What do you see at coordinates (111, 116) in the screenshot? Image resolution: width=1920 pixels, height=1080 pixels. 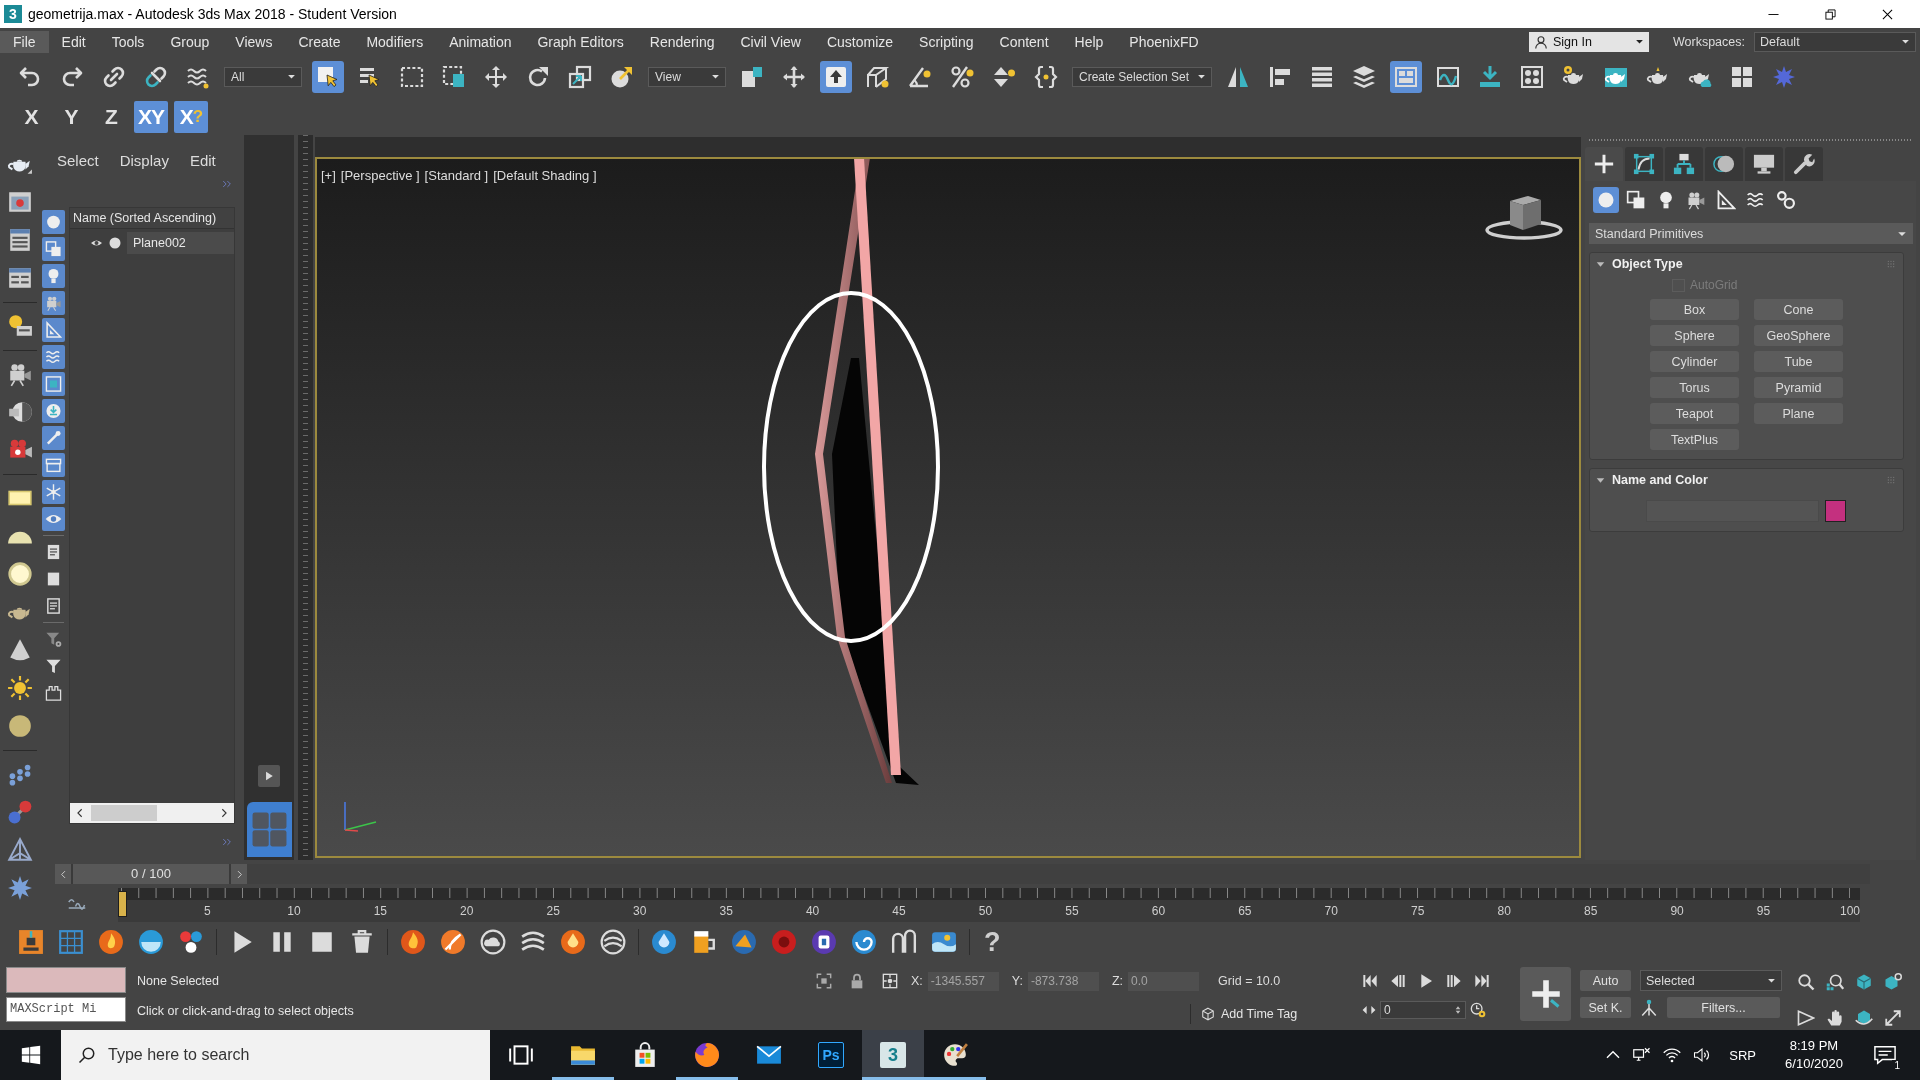 I see `axis-constraint-button: Z` at bounding box center [111, 116].